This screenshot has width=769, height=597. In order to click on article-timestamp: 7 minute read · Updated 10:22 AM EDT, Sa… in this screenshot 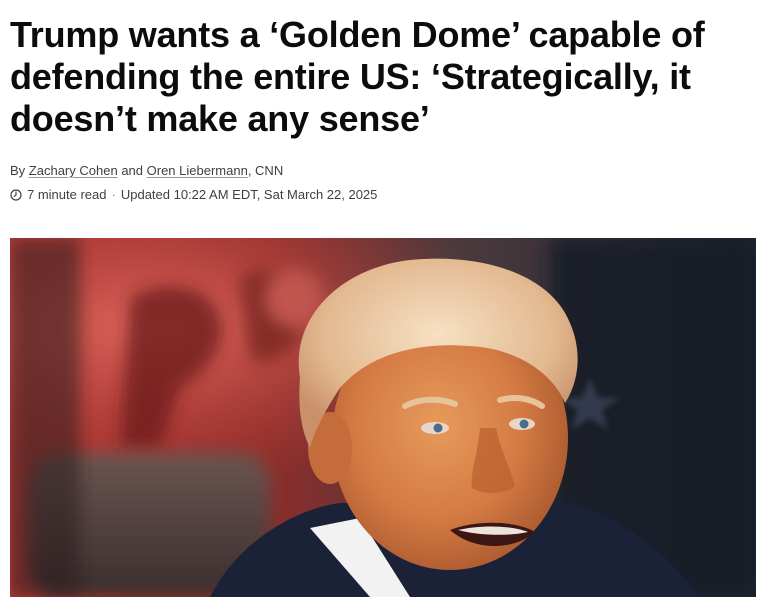, I will do `click(193, 195)`.